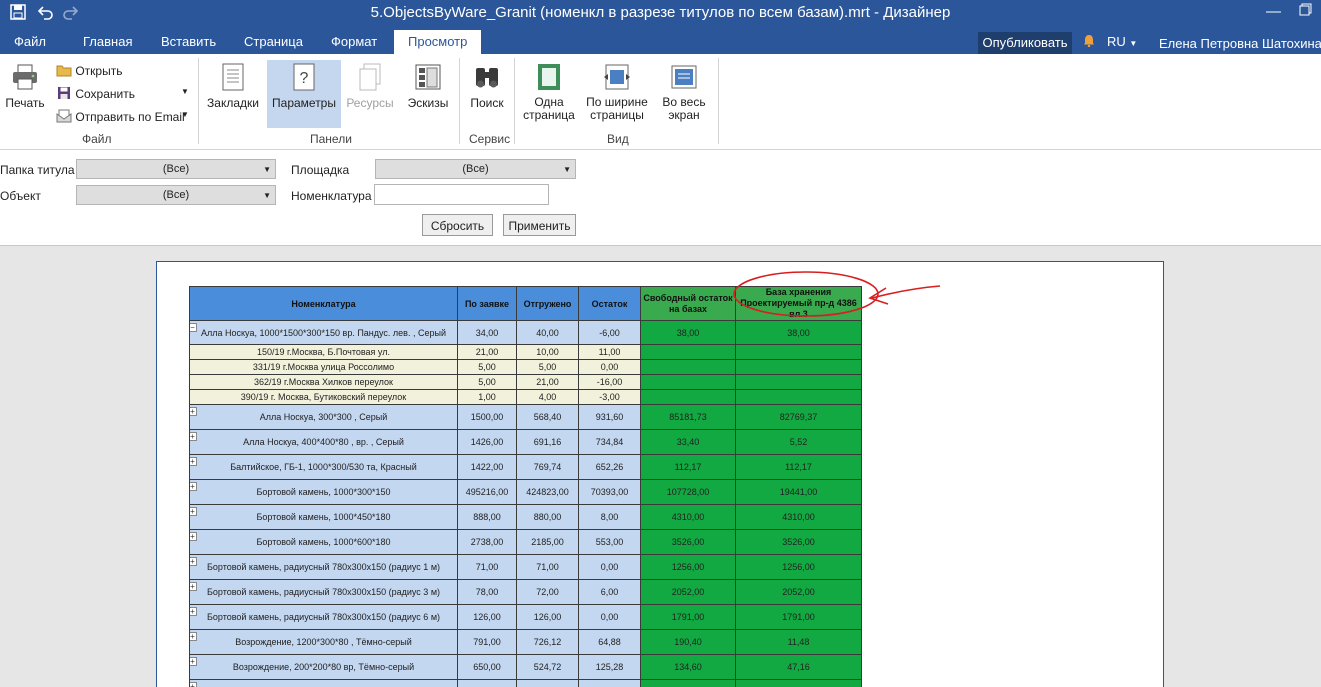 This screenshot has height=687, width=1321. What do you see at coordinates (487, 517) in the screenshot?
I see `cell-ordered: 888,00` at bounding box center [487, 517].